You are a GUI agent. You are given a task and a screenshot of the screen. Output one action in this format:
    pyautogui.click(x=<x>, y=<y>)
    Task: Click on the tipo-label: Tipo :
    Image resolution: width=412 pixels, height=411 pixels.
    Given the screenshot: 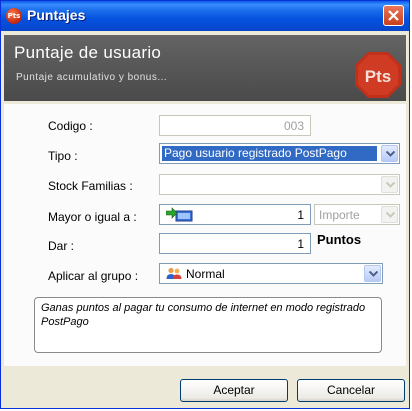 What is the action you would take?
    pyautogui.click(x=63, y=156)
    